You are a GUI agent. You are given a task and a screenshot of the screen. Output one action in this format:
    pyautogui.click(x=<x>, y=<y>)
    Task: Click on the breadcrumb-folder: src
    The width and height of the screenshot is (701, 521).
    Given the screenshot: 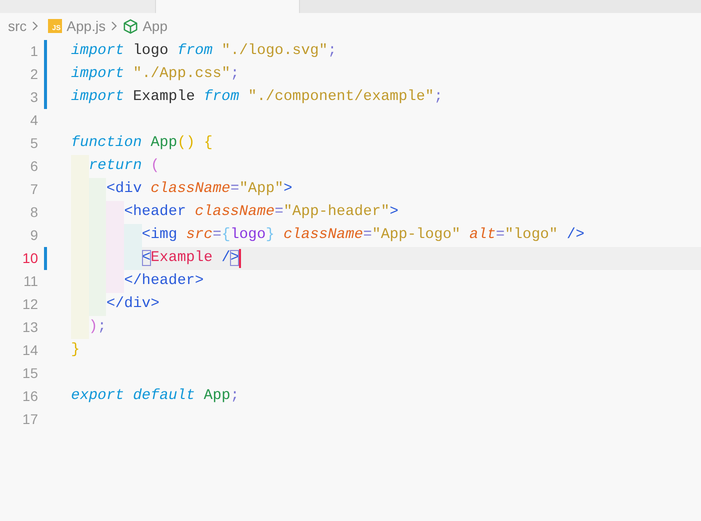 What is the action you would take?
    pyautogui.click(x=17, y=26)
    